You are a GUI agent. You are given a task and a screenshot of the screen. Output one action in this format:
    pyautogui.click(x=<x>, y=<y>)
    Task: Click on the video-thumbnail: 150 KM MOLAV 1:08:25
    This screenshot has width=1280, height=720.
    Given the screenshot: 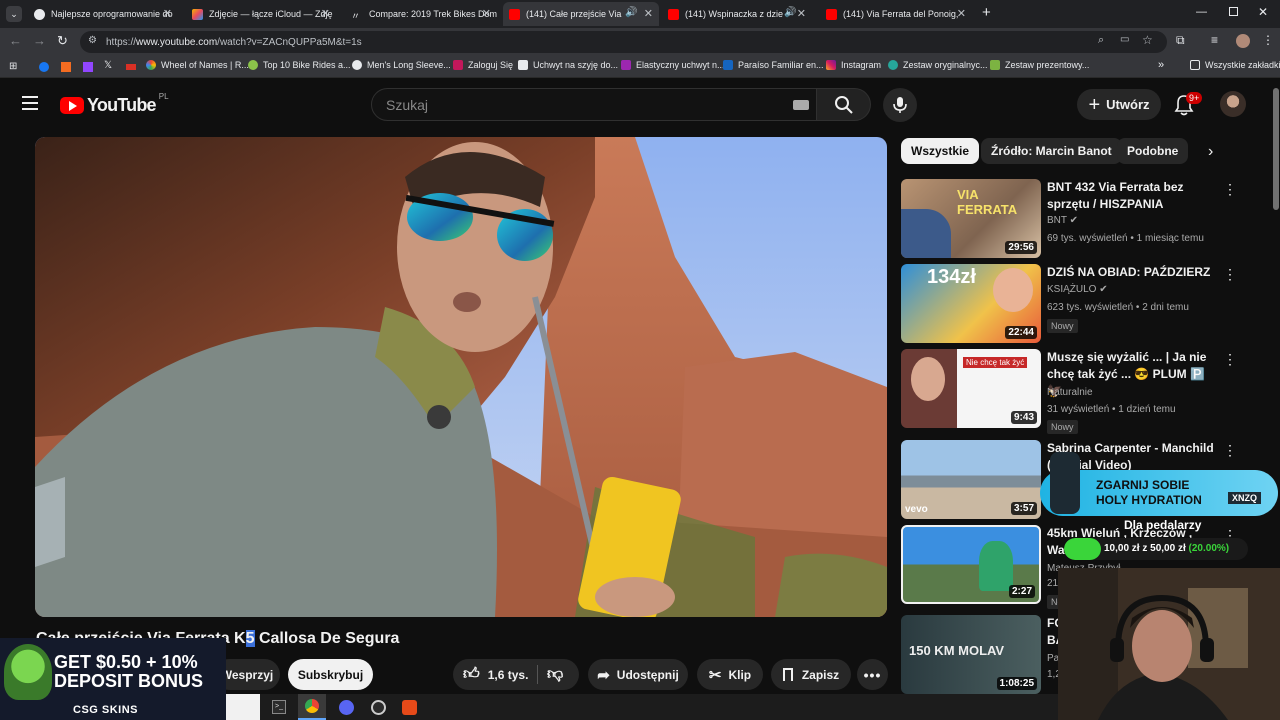 What is the action you would take?
    pyautogui.click(x=971, y=654)
    